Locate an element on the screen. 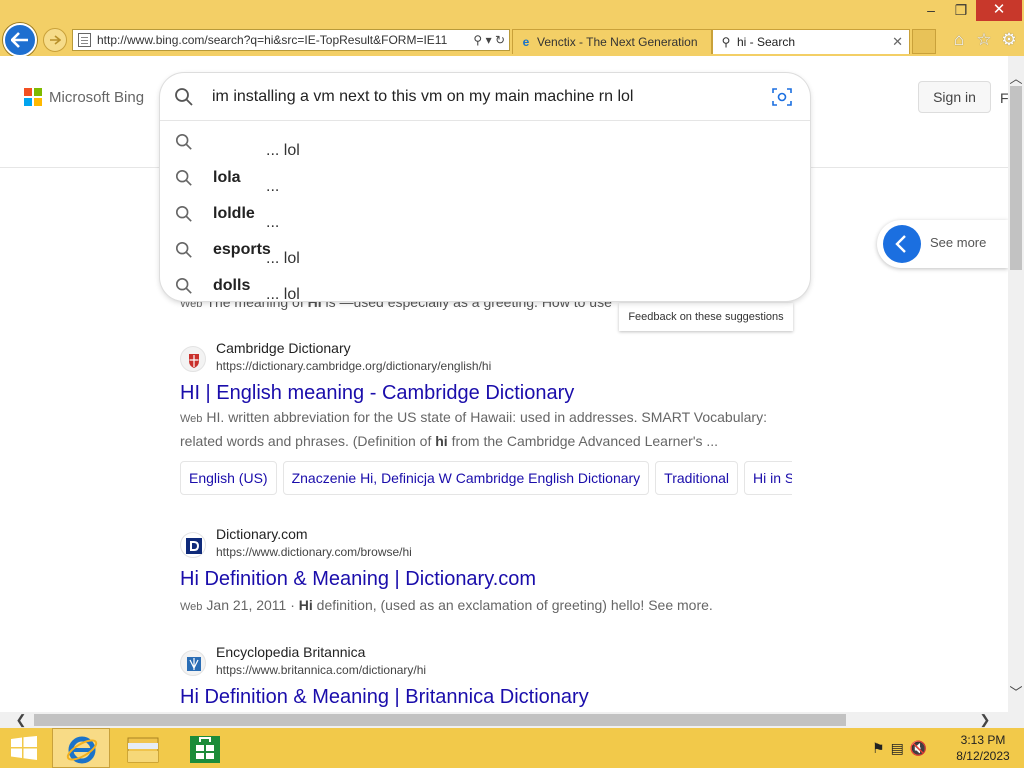 The image size is (1024, 768). page-icon is located at coordinates (84, 40).